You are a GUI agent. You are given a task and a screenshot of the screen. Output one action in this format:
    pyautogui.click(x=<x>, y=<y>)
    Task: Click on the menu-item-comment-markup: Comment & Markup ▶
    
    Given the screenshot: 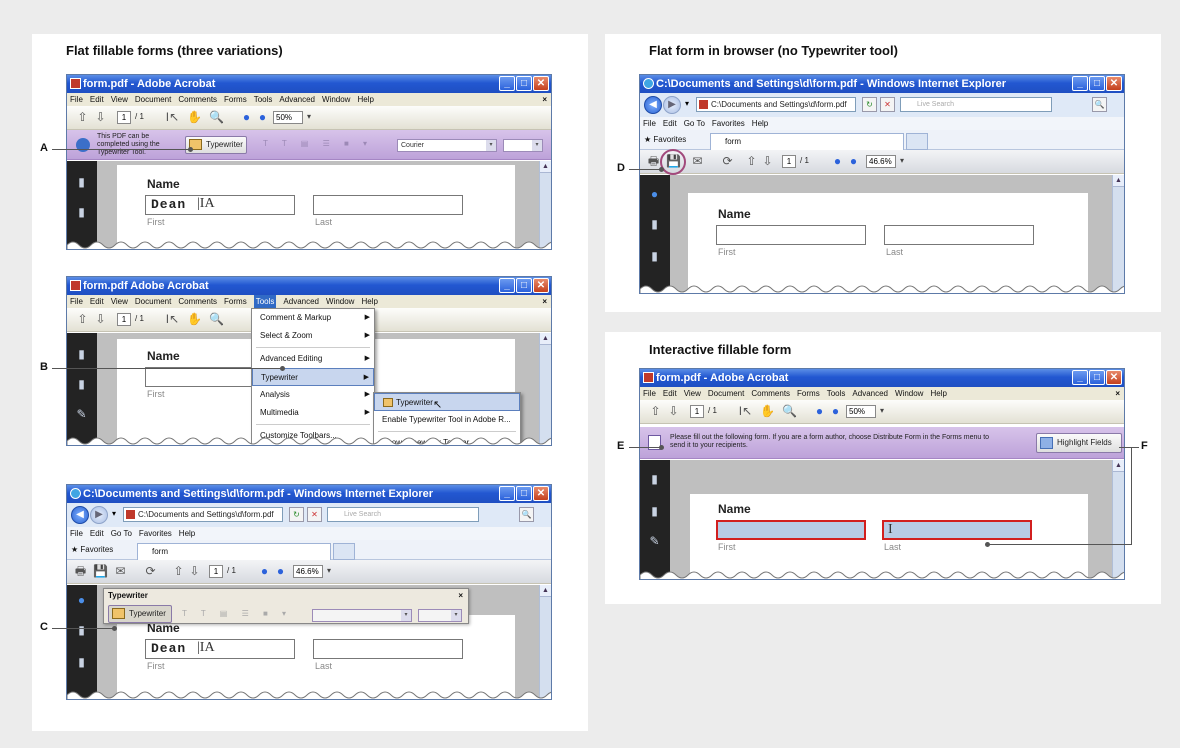 What is the action you would take?
    pyautogui.click(x=313, y=318)
    